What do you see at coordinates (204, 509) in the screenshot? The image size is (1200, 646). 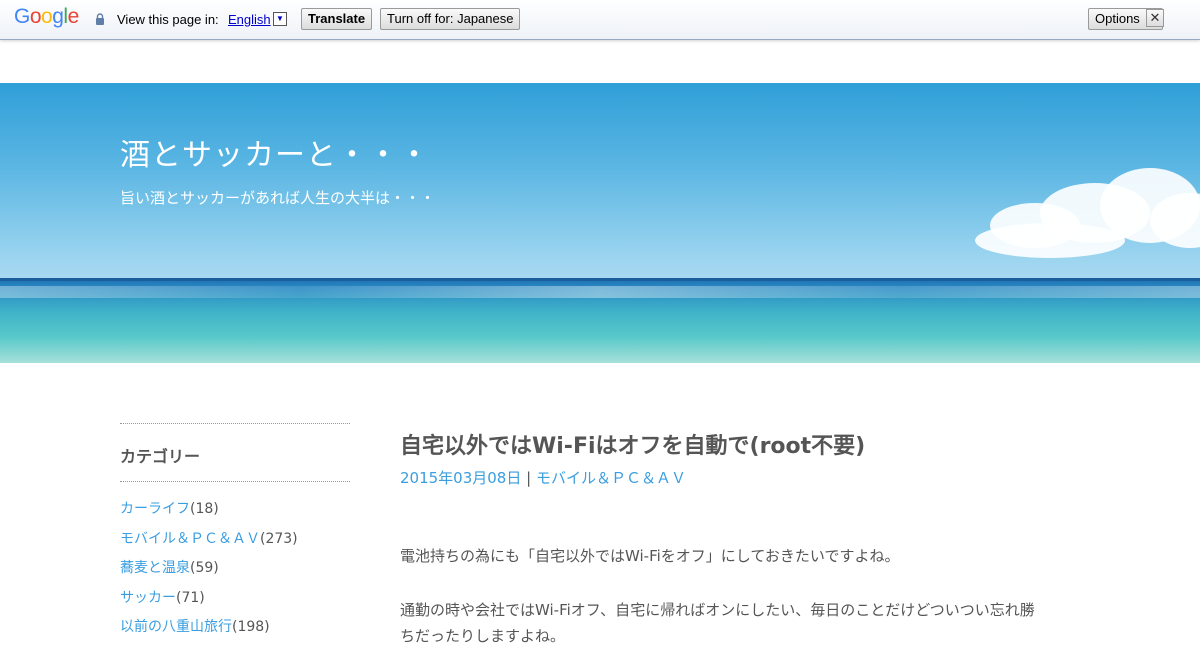 I see `category-count: (18)` at bounding box center [204, 509].